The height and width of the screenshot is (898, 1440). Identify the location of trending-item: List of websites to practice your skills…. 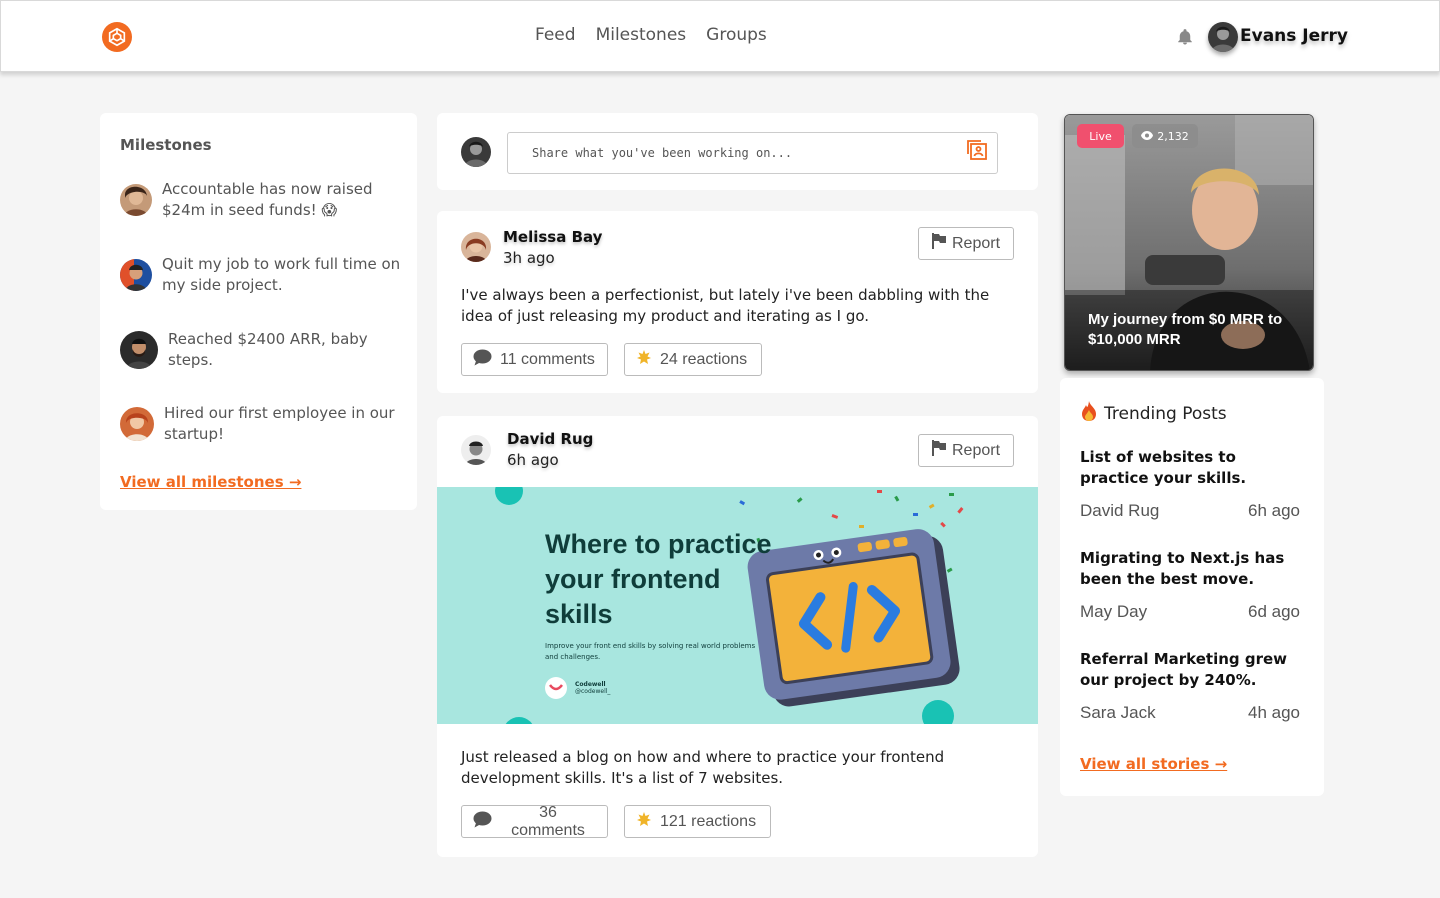
(1190, 484).